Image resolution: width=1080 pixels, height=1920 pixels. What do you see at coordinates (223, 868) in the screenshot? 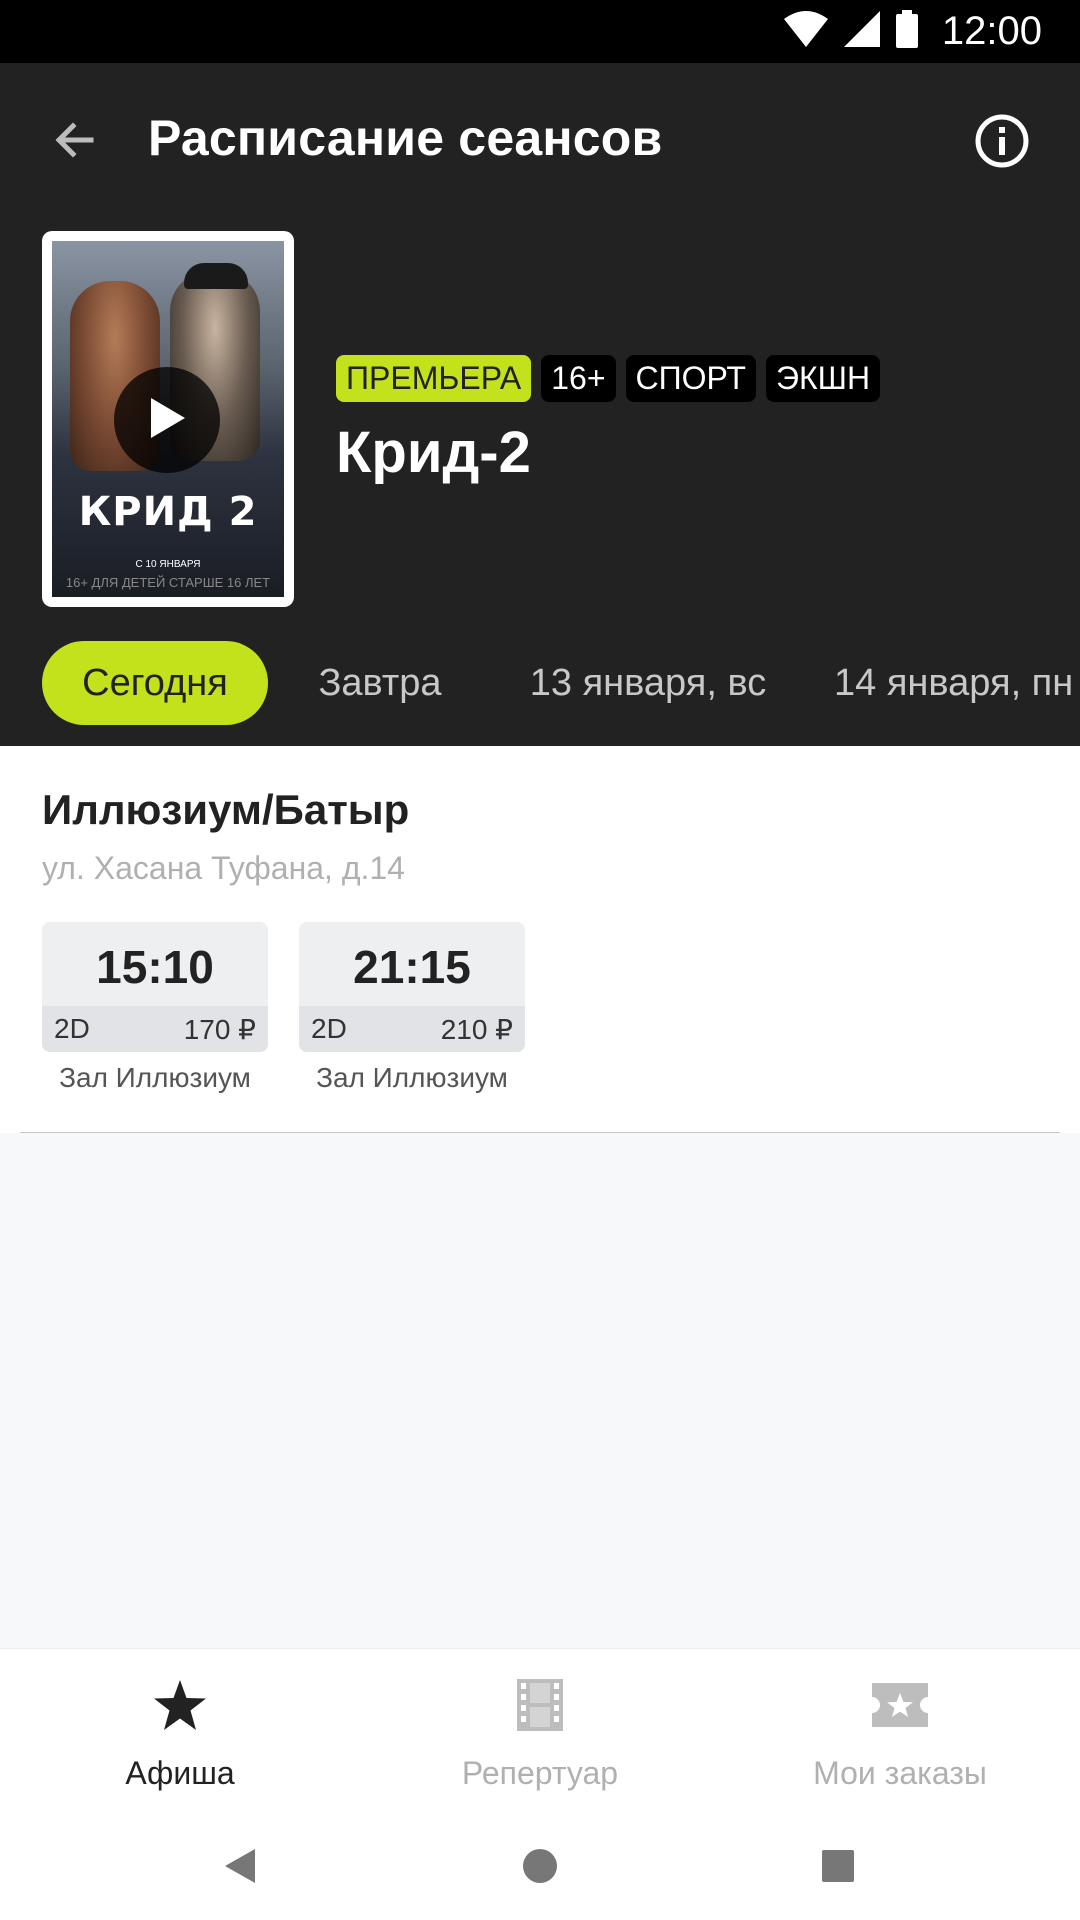
I see `cinema-address: ул. Хасана Туфана, д.14` at bounding box center [223, 868].